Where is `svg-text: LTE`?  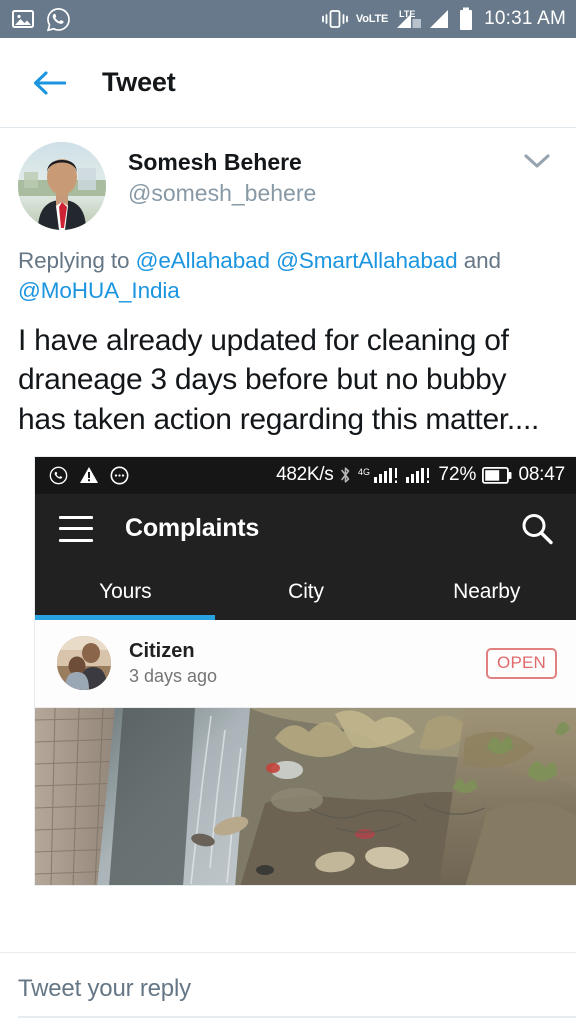
svg-text: LTE is located at coordinates (407, 14).